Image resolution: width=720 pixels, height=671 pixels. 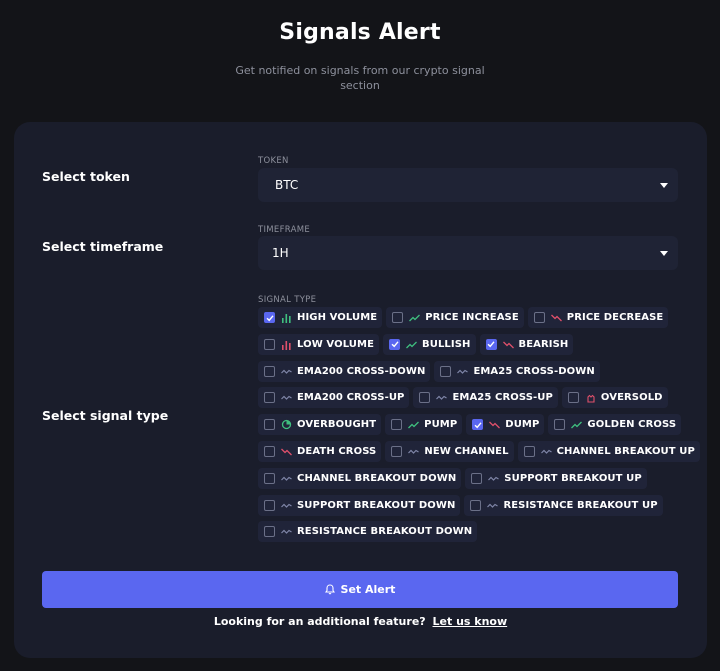 I want to click on signal-option-oversold: OVERSOLD, so click(x=614, y=398).